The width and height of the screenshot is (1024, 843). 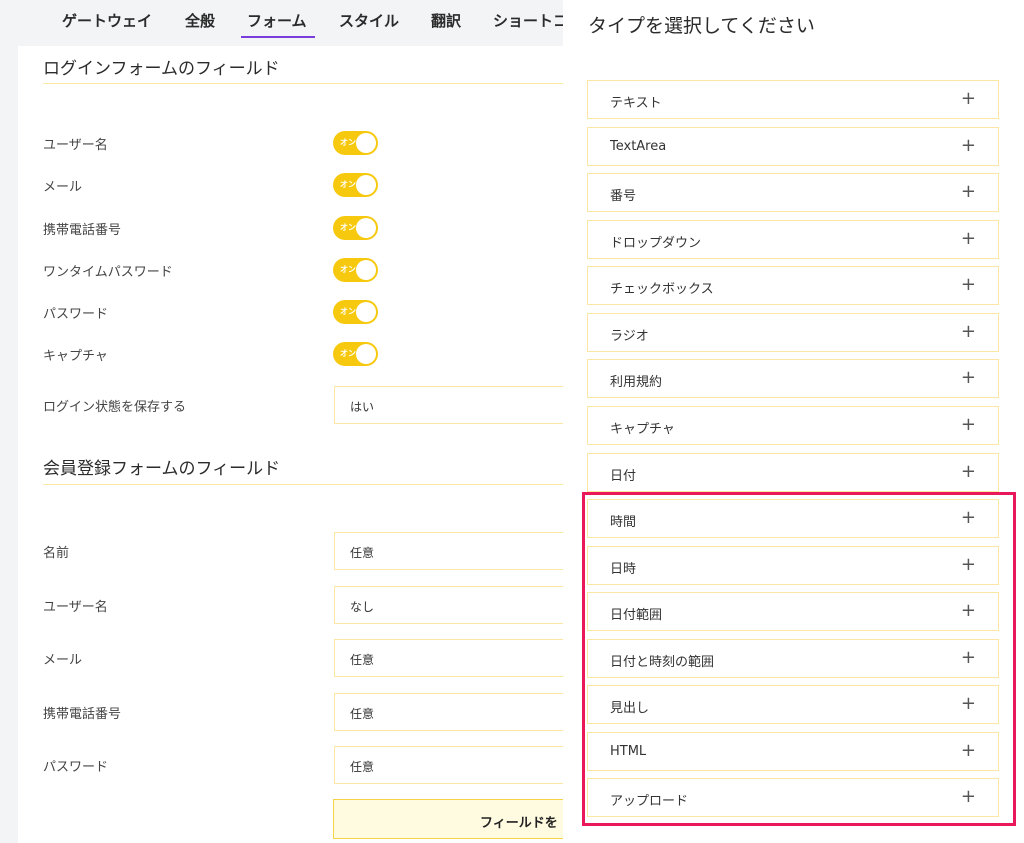 I want to click on type-item-time: 時間 +, so click(x=793, y=518).